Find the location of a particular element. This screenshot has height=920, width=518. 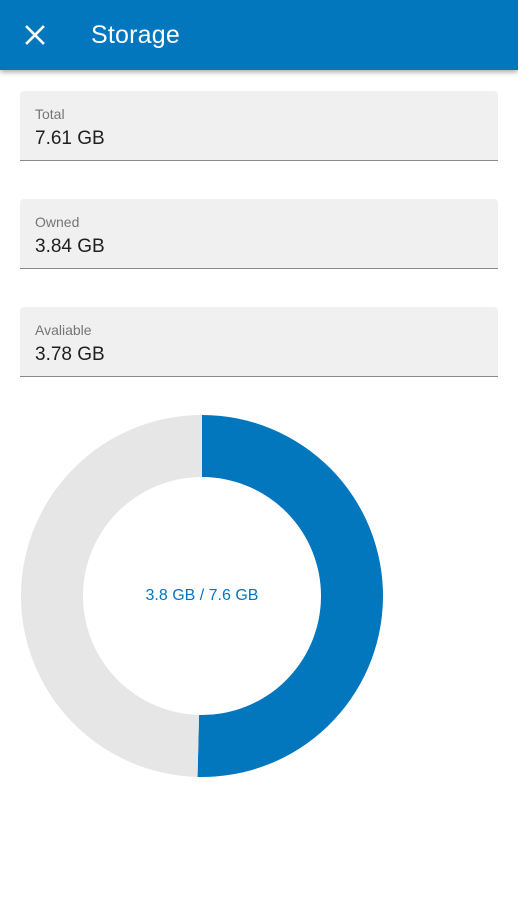

owned-label: Owned is located at coordinates (57, 222).